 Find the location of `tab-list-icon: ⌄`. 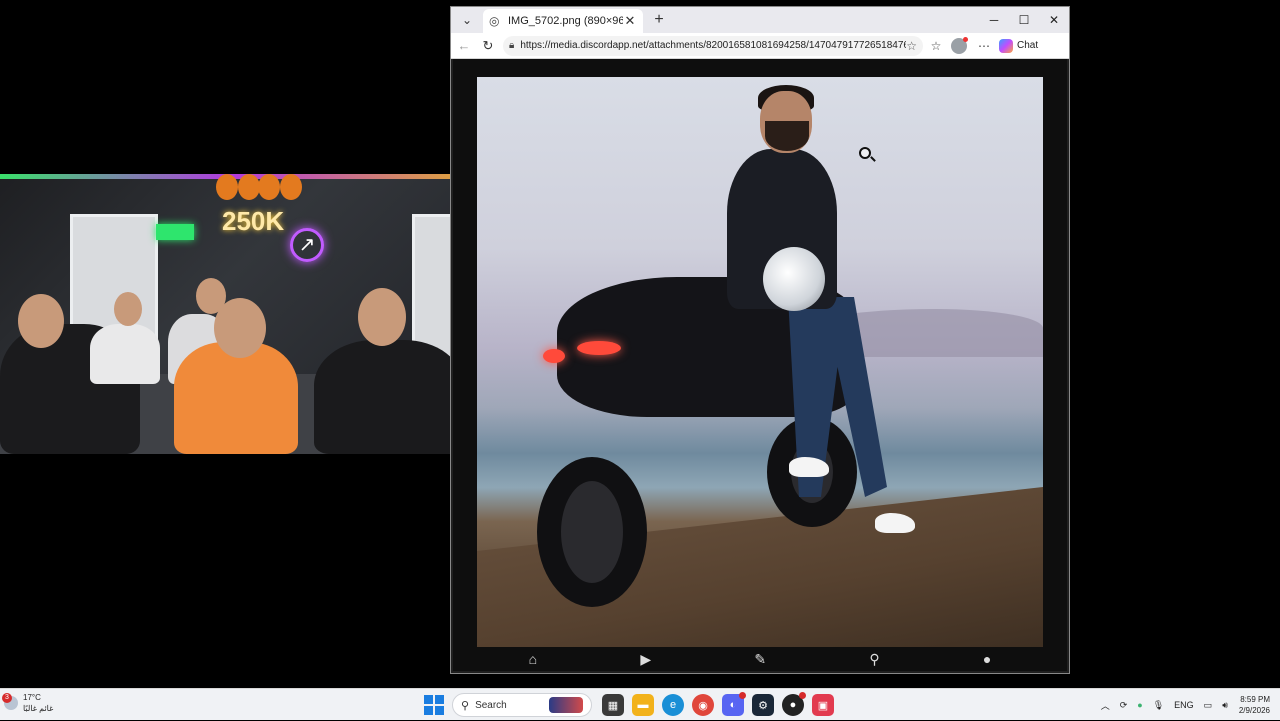

tab-list-icon: ⌄ is located at coordinates (467, 20).